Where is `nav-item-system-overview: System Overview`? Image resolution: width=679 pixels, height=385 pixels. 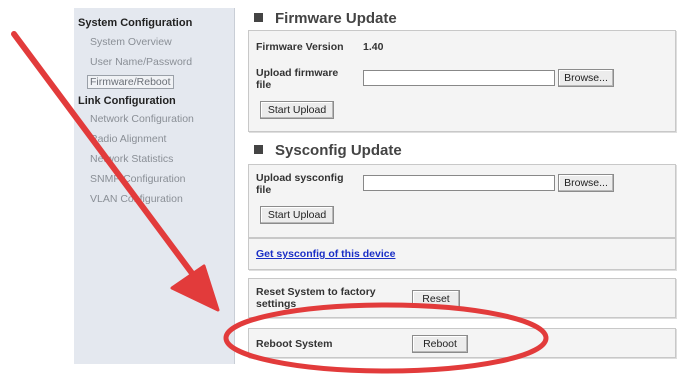 nav-item-system-overview: System Overview is located at coordinates (131, 42).